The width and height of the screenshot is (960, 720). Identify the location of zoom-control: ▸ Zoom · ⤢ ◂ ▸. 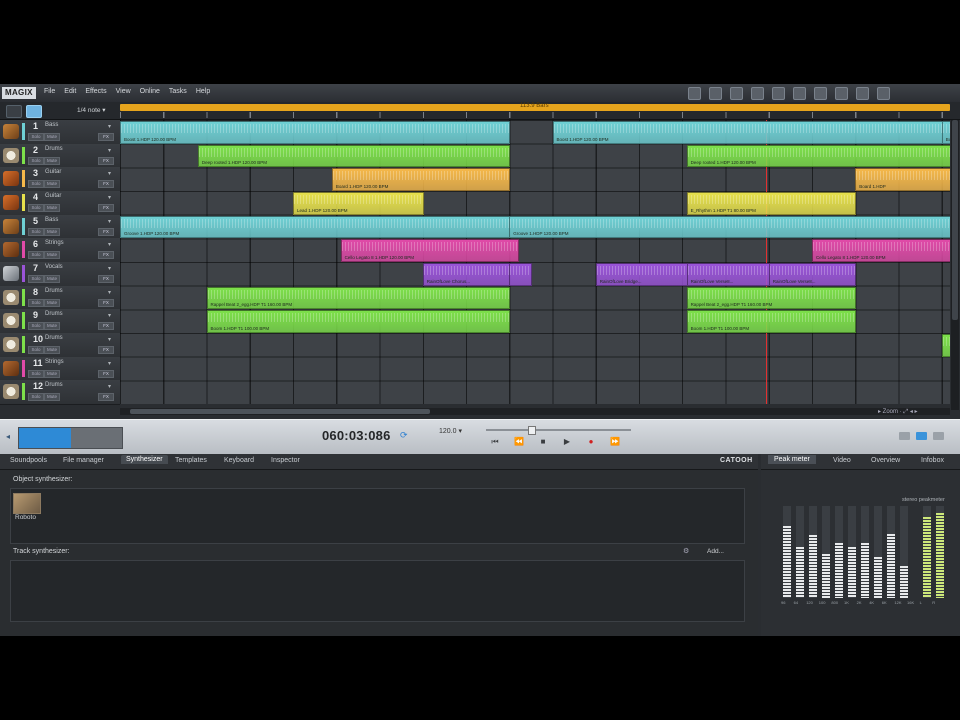
(898, 412).